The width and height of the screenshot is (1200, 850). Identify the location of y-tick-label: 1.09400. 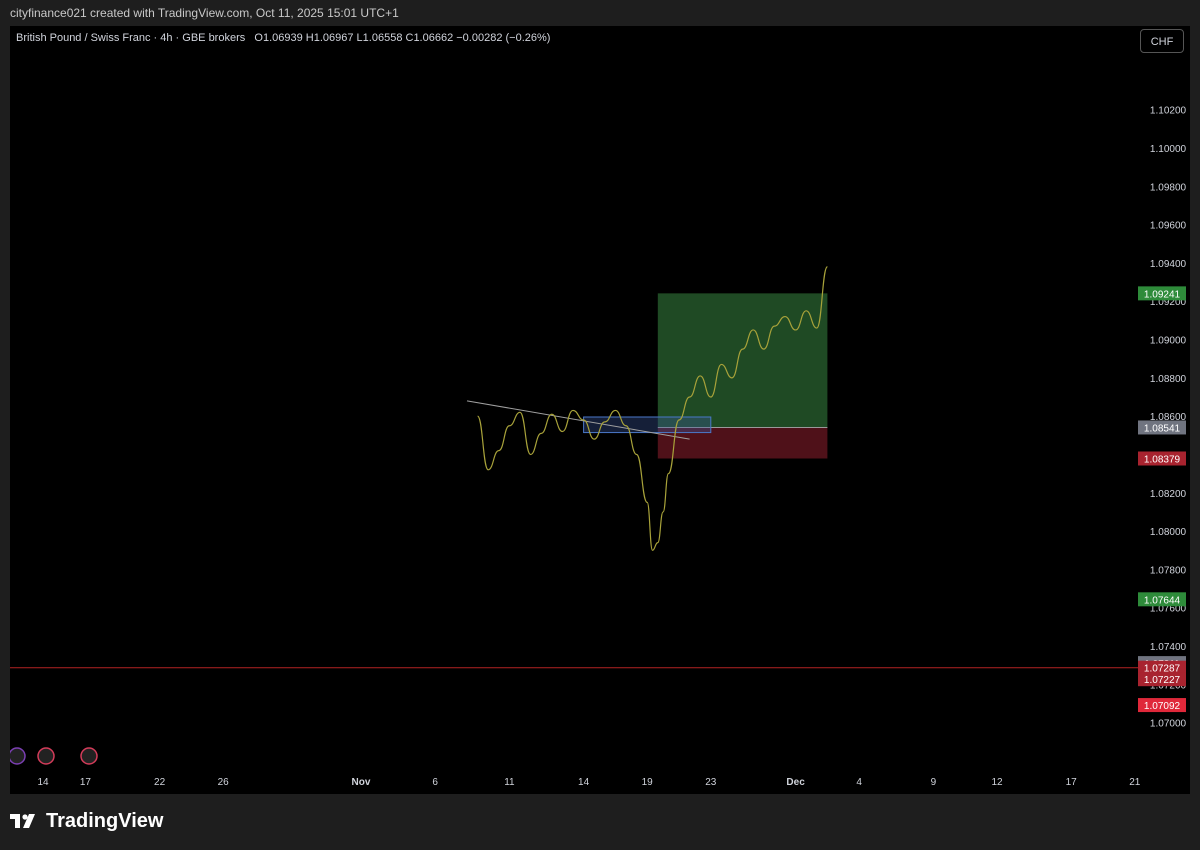
(1168, 264).